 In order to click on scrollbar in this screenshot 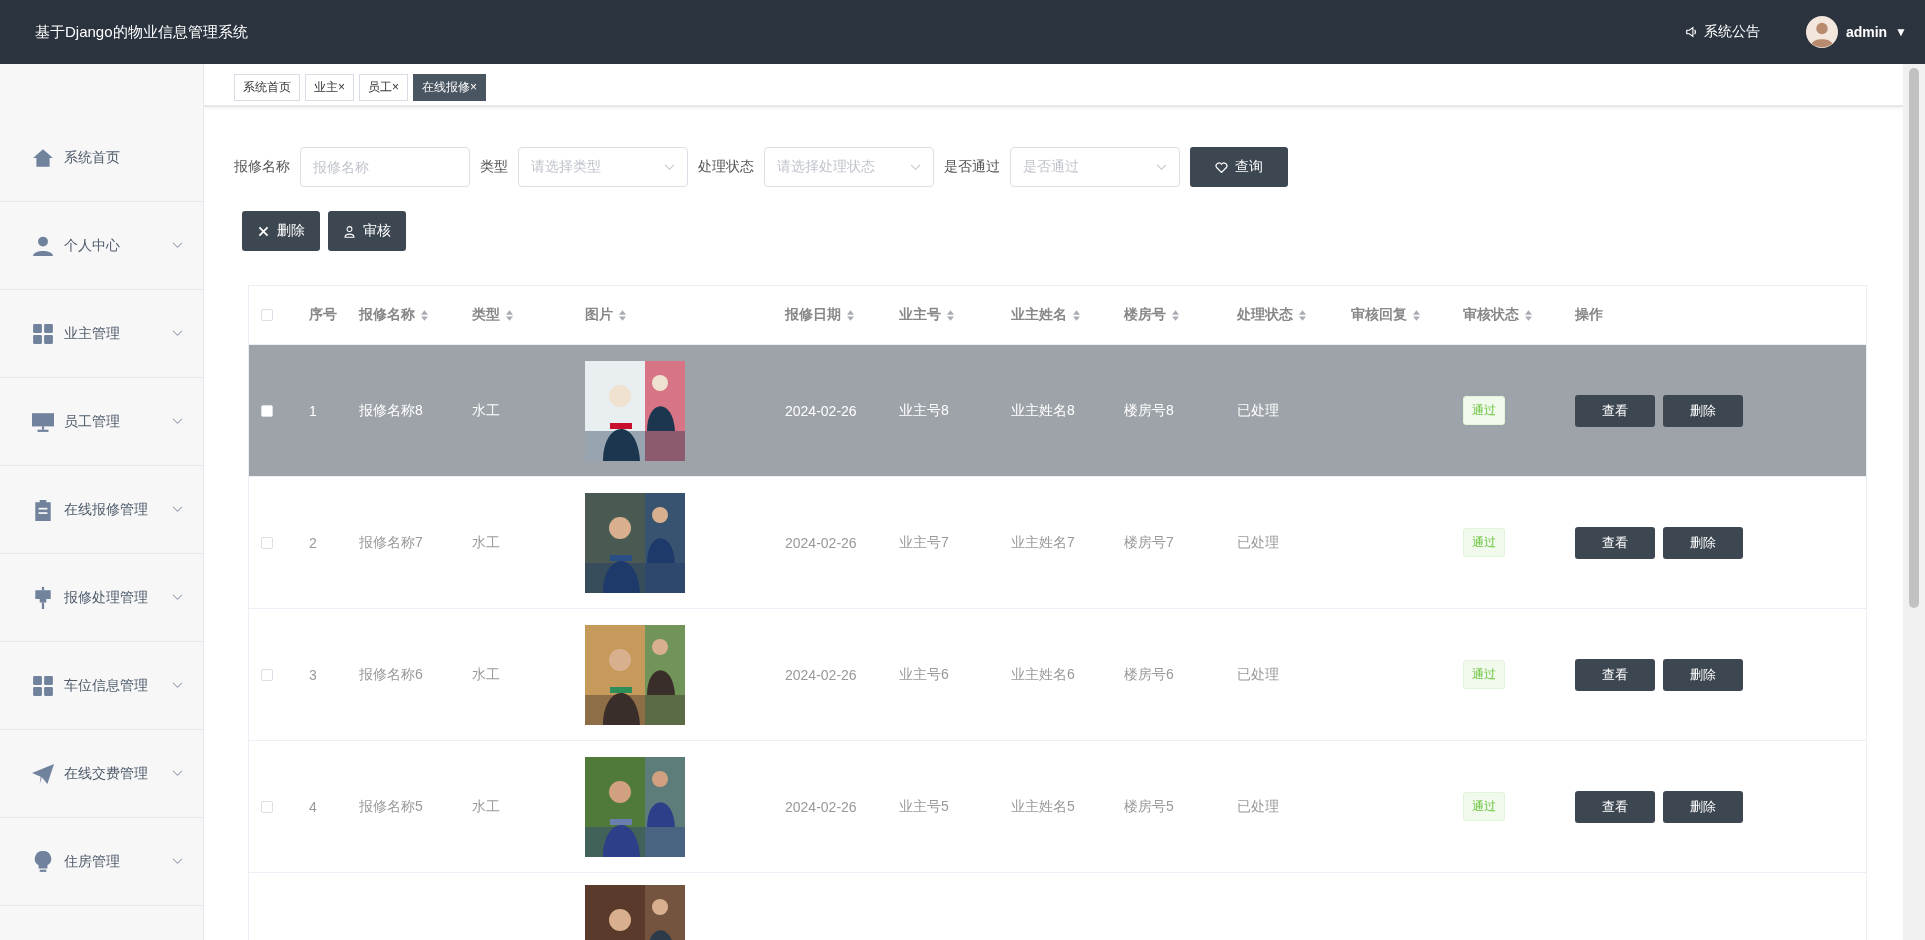, I will do `click(1914, 502)`.